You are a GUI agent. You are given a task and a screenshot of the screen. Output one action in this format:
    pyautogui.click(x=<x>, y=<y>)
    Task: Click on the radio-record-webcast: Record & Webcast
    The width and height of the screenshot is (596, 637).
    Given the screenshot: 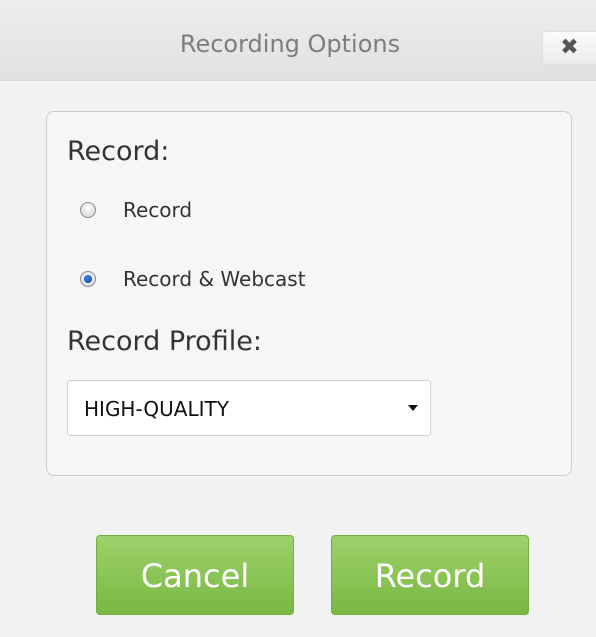 What is the action you would take?
    pyautogui.click(x=193, y=279)
    